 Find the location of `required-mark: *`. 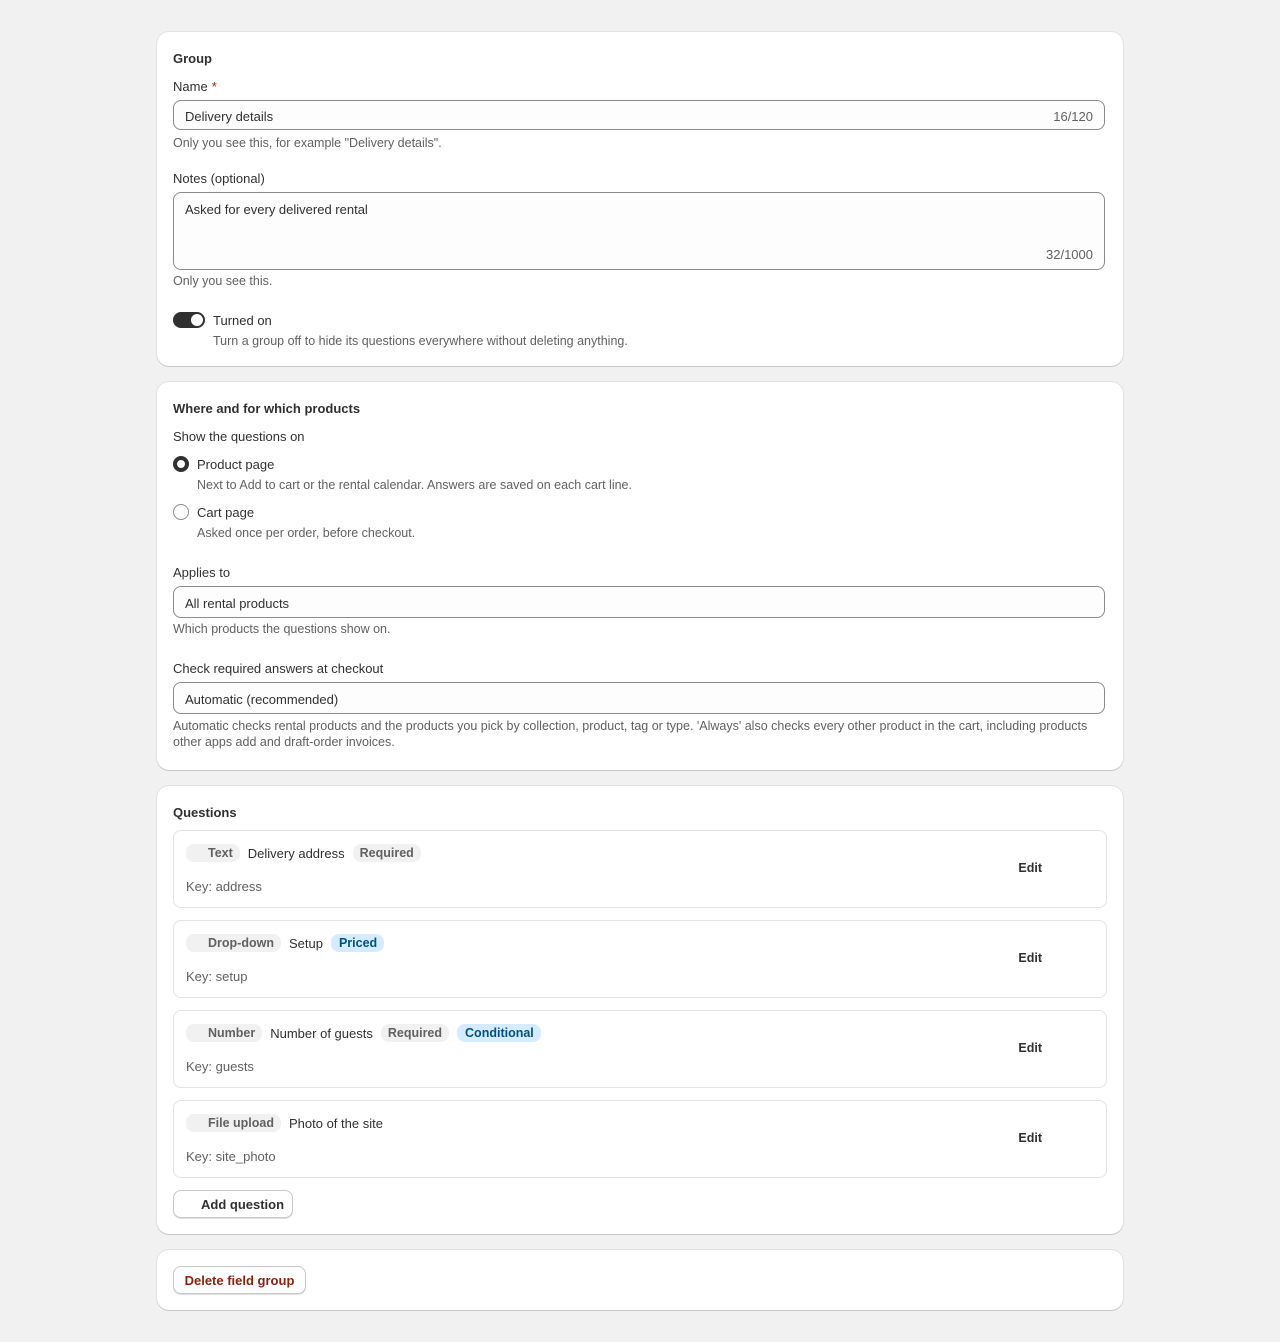

required-mark: * is located at coordinates (214, 86).